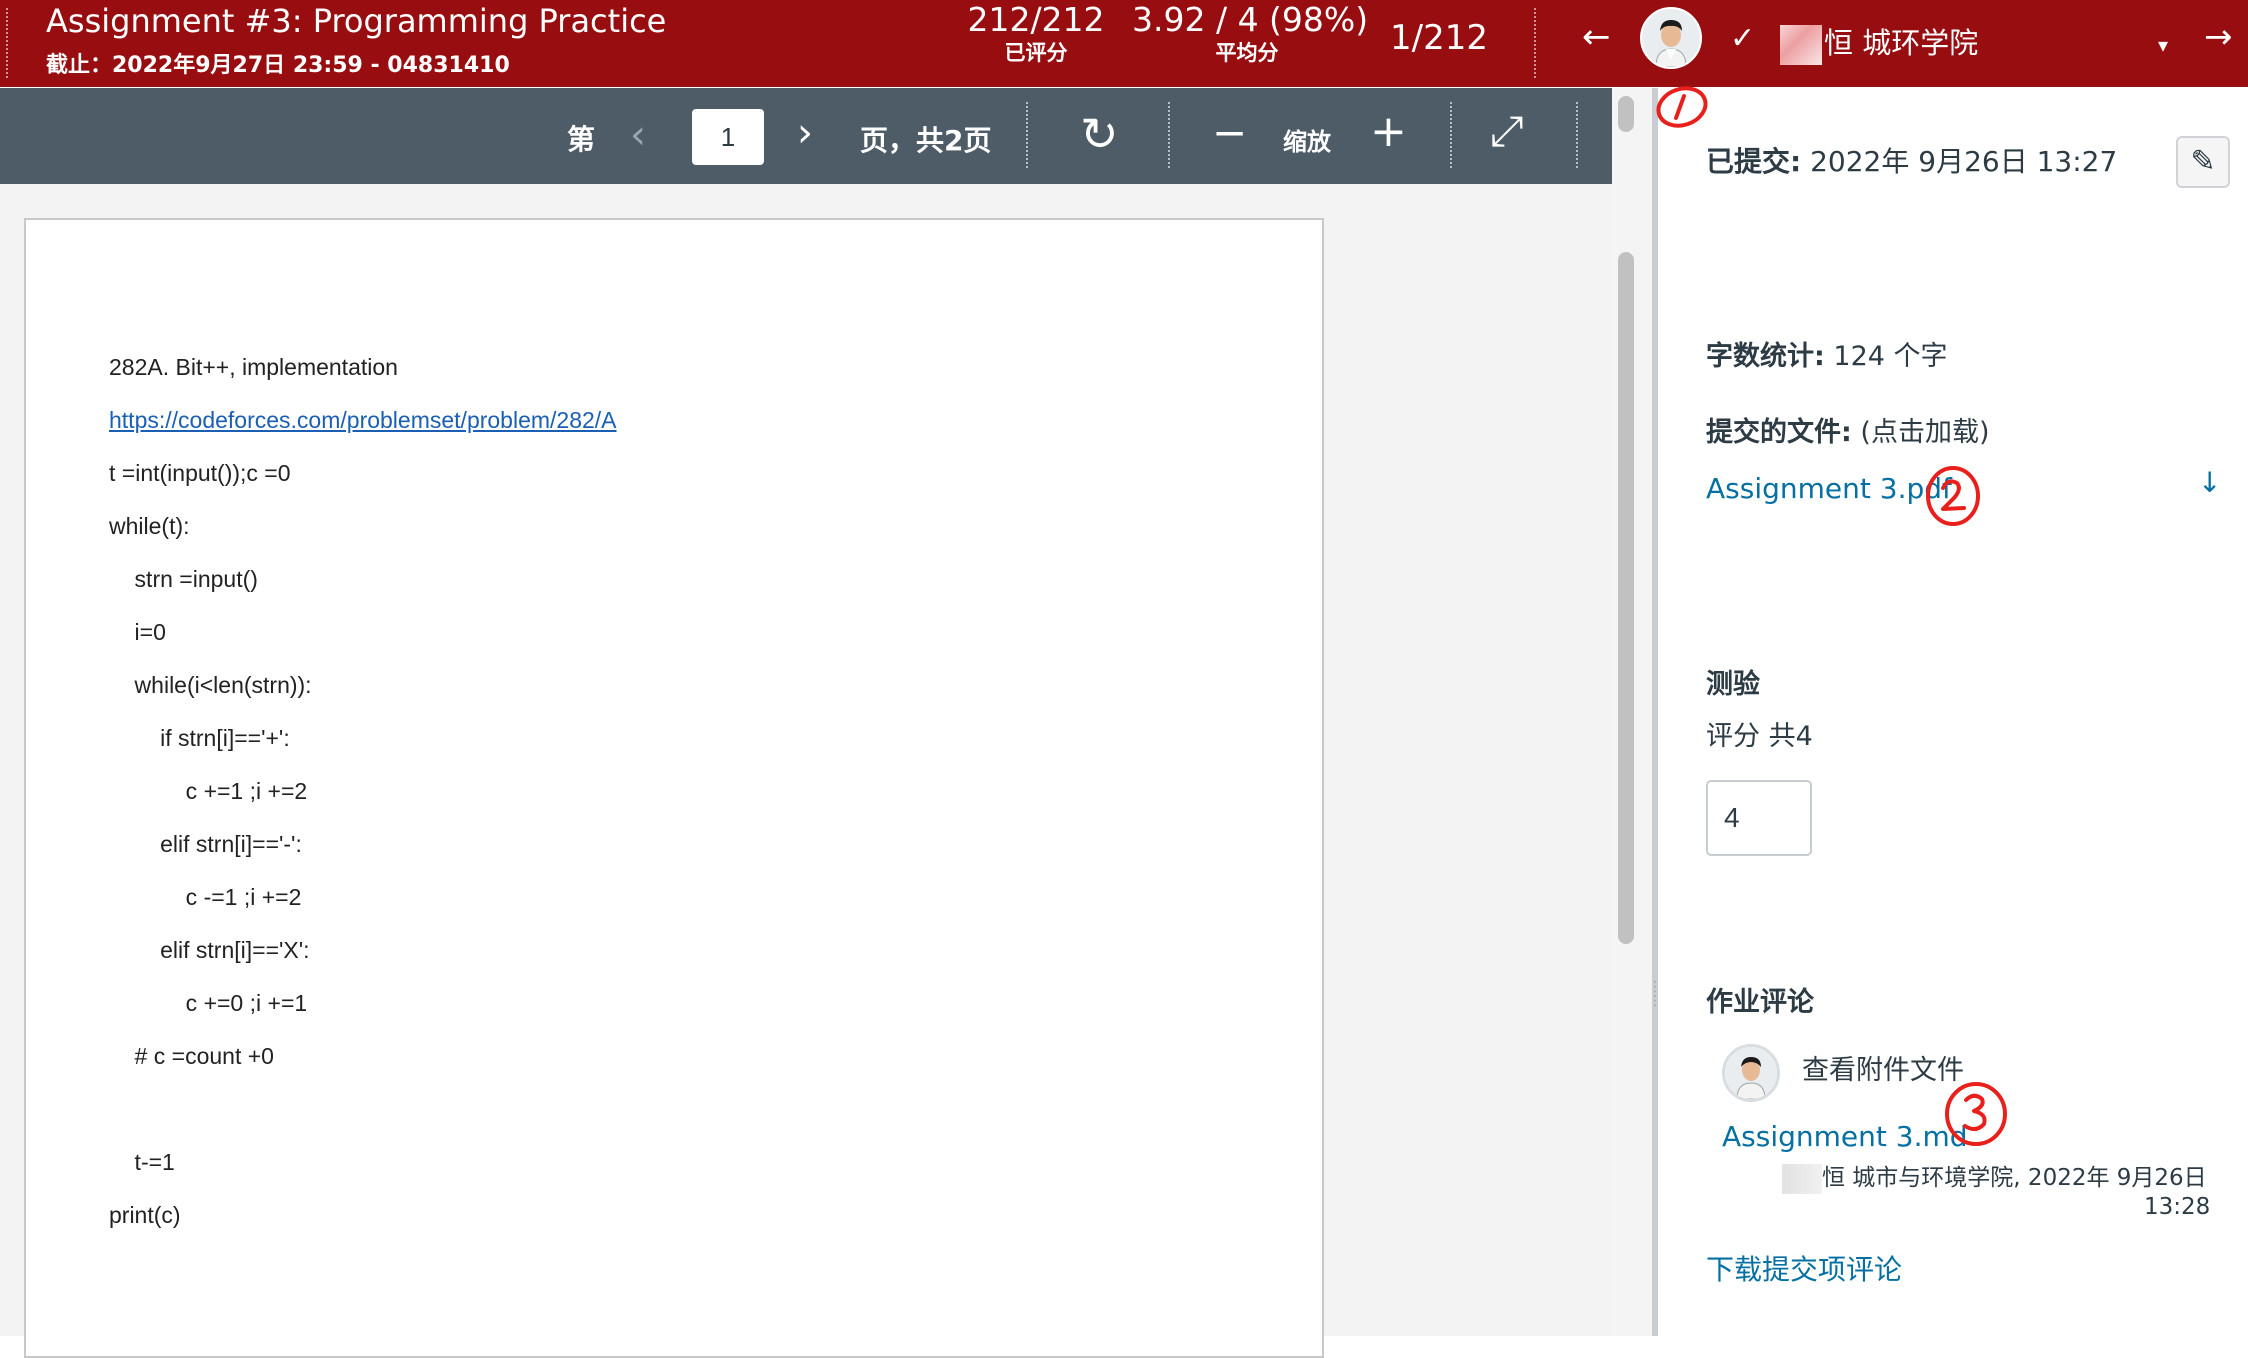  I want to click on previous-page-icon: ‹, so click(638, 135).